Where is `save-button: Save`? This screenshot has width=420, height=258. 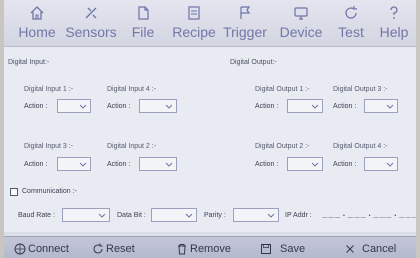 save-button: Save is located at coordinates (282, 249).